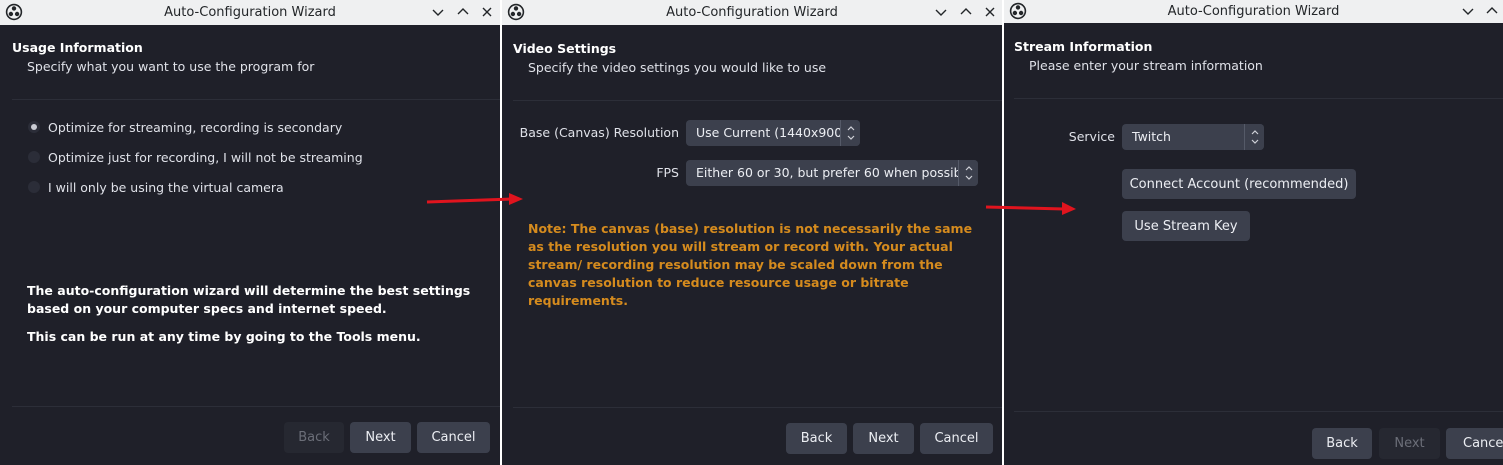 The image size is (1503, 465). Describe the element at coordinates (1151, 136) in the screenshot. I see `service-value: Twitch` at that location.